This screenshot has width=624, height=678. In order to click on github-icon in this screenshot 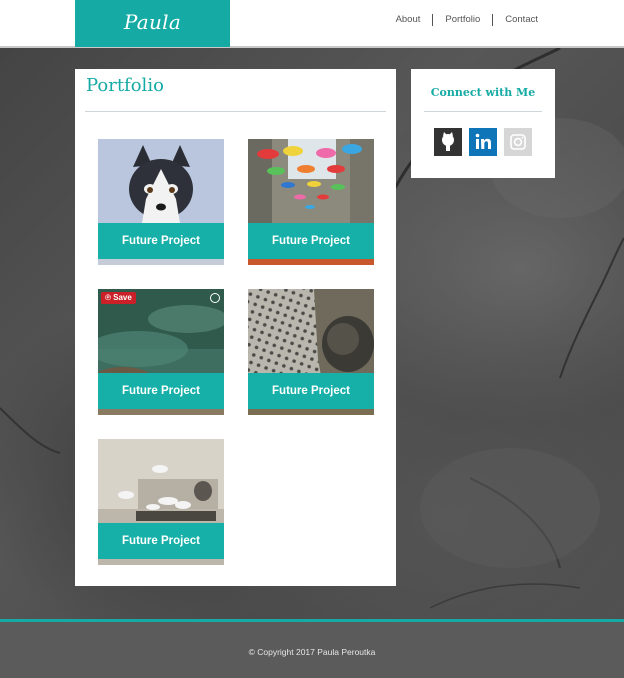, I will do `click(448, 141)`.